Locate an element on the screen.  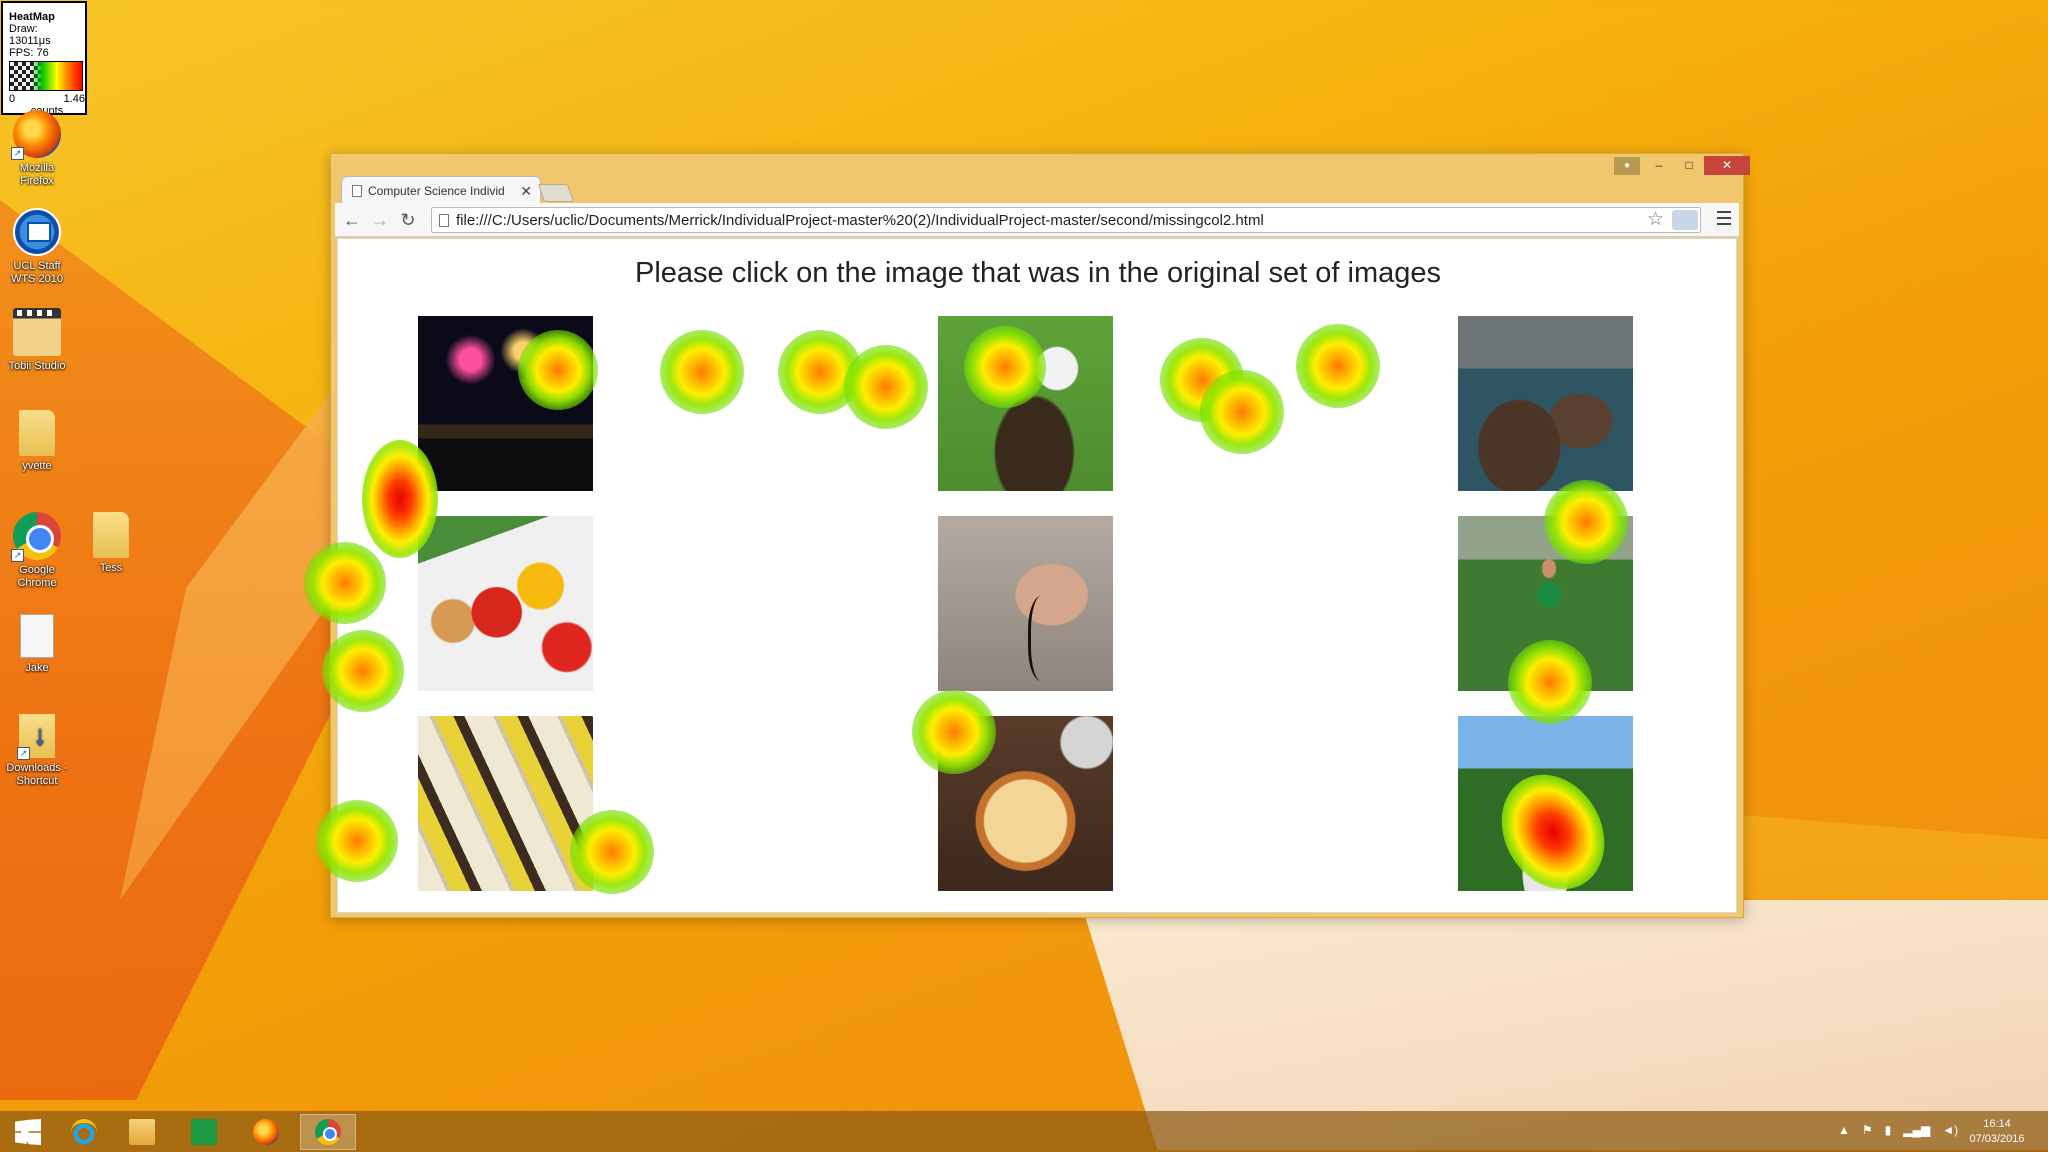
desktop-icon-label: Shortcut is located at coordinates (37, 781).